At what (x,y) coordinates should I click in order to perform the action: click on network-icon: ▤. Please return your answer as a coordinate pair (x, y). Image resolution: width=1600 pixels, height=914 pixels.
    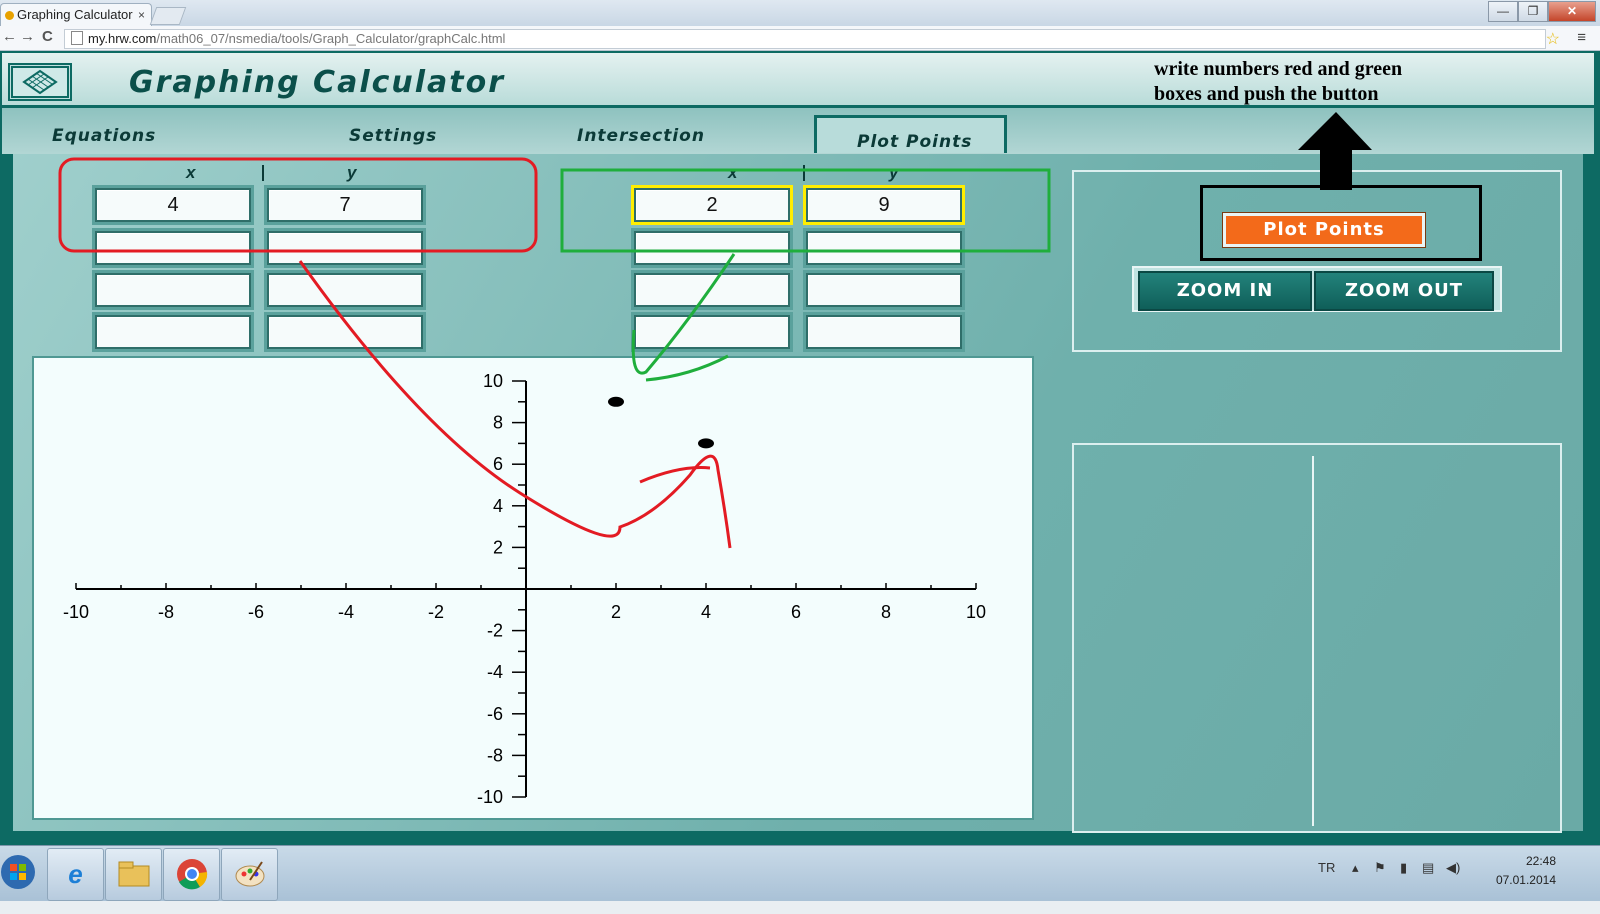
    Looking at the image, I should click on (1428, 868).